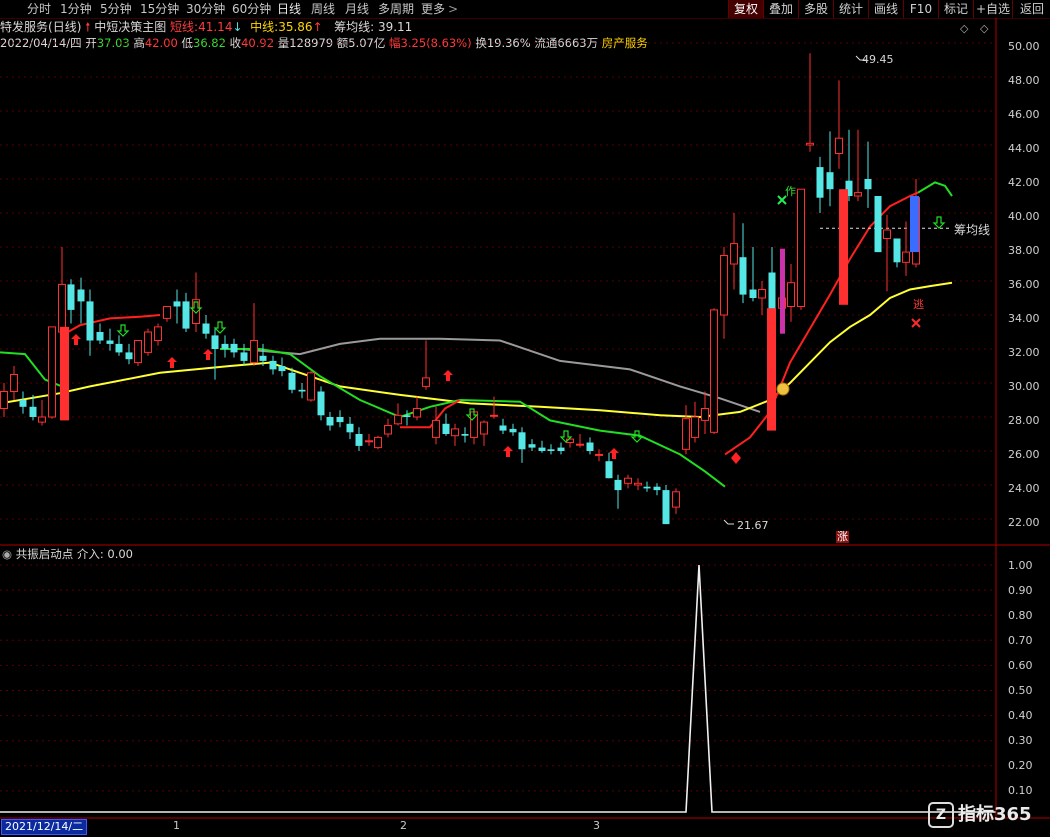 The image size is (1050, 837). Describe the element at coordinates (878, 59) in the screenshot. I see `high-price-label: 49.45` at that location.